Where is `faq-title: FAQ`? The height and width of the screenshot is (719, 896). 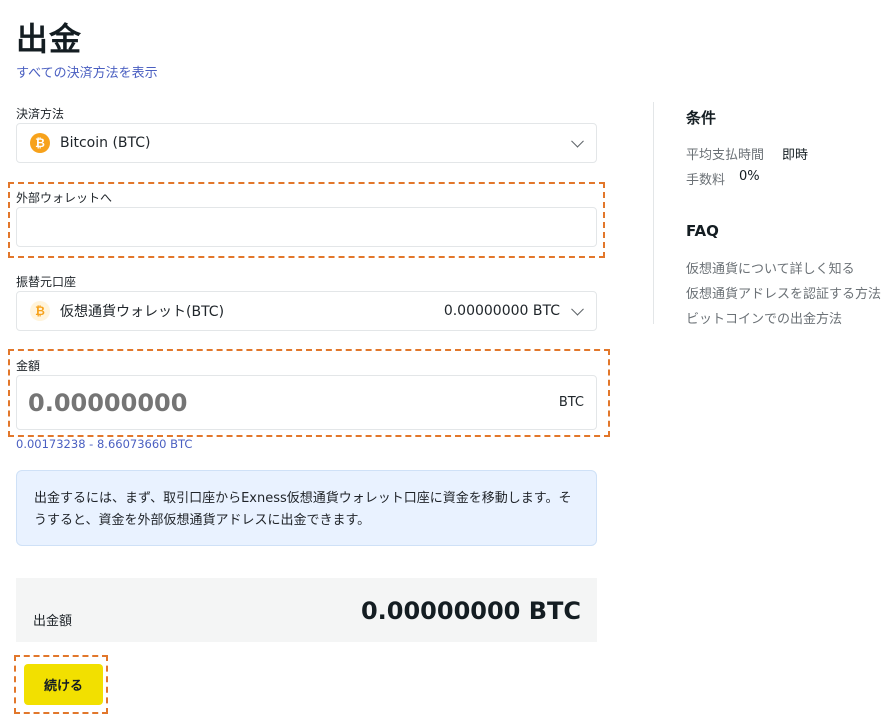 faq-title: FAQ is located at coordinates (702, 231).